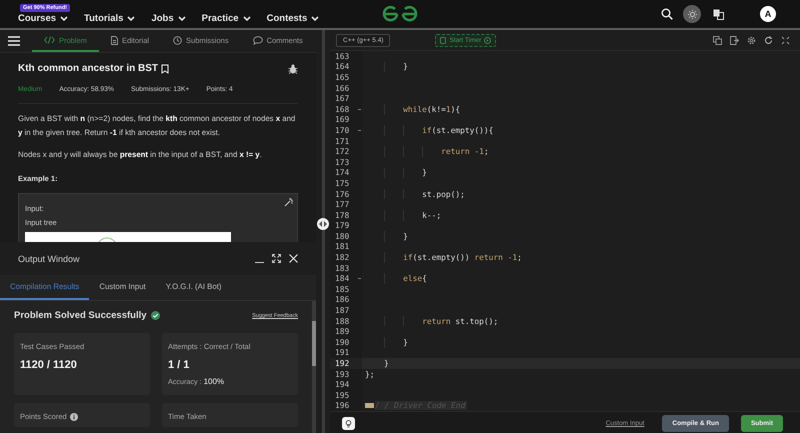 The width and height of the screenshot is (800, 433). Describe the element at coordinates (226, 18) in the screenshot. I see `nav-menu-item: Practice` at that location.